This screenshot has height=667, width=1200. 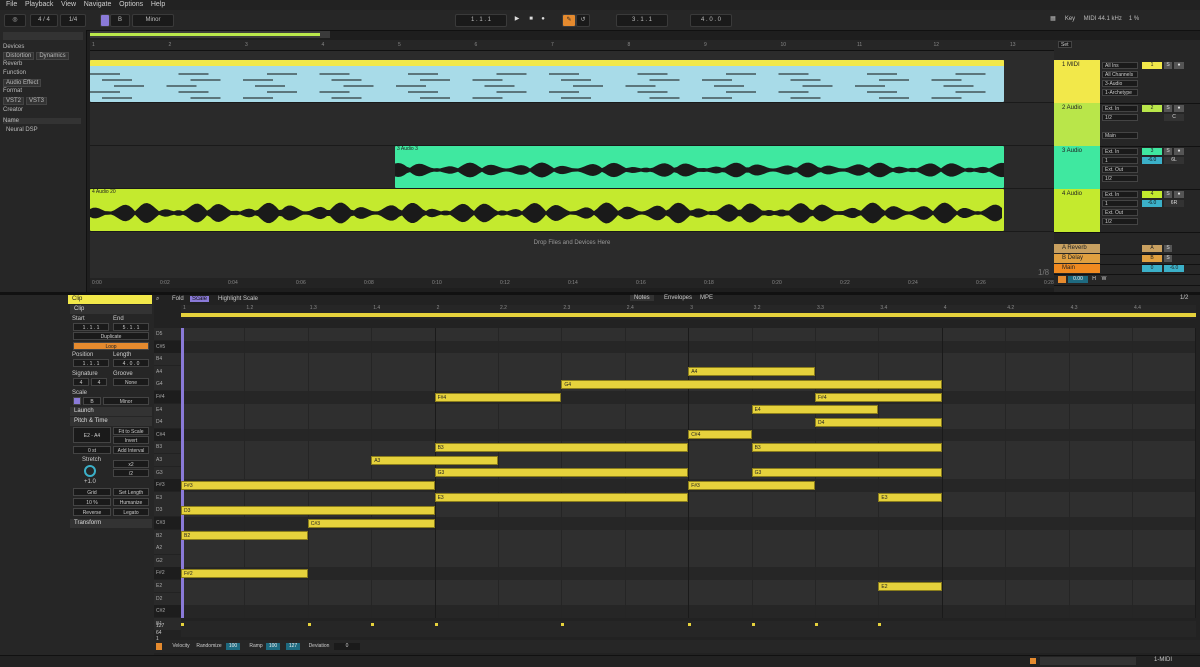 What do you see at coordinates (92, 450) in the screenshot?
I see `transpose-field: 0 st` at bounding box center [92, 450].